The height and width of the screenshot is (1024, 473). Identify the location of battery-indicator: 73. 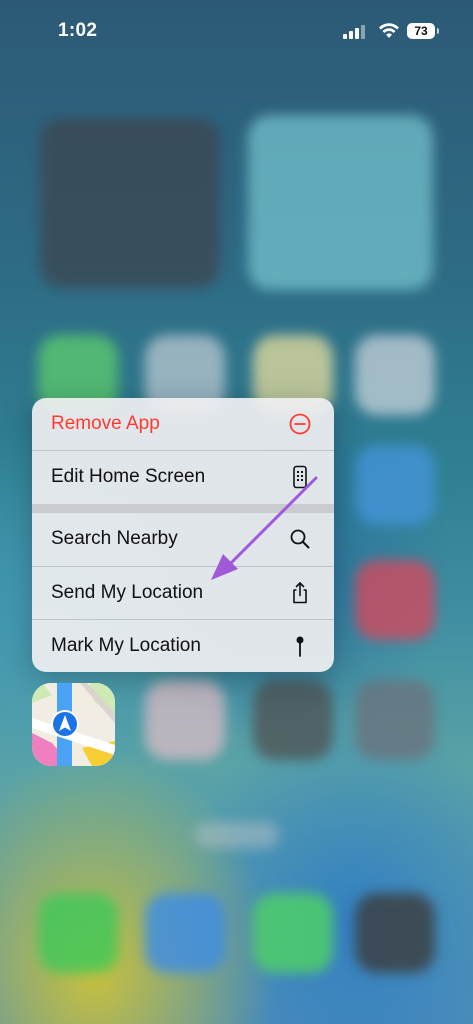
(421, 31).